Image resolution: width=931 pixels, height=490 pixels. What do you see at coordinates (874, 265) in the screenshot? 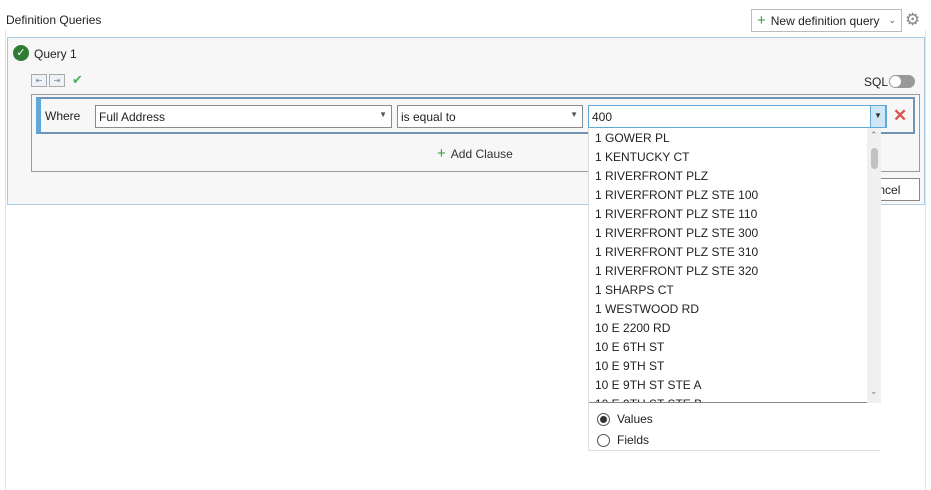
I see `scrollbar: ⌃ ⌄` at bounding box center [874, 265].